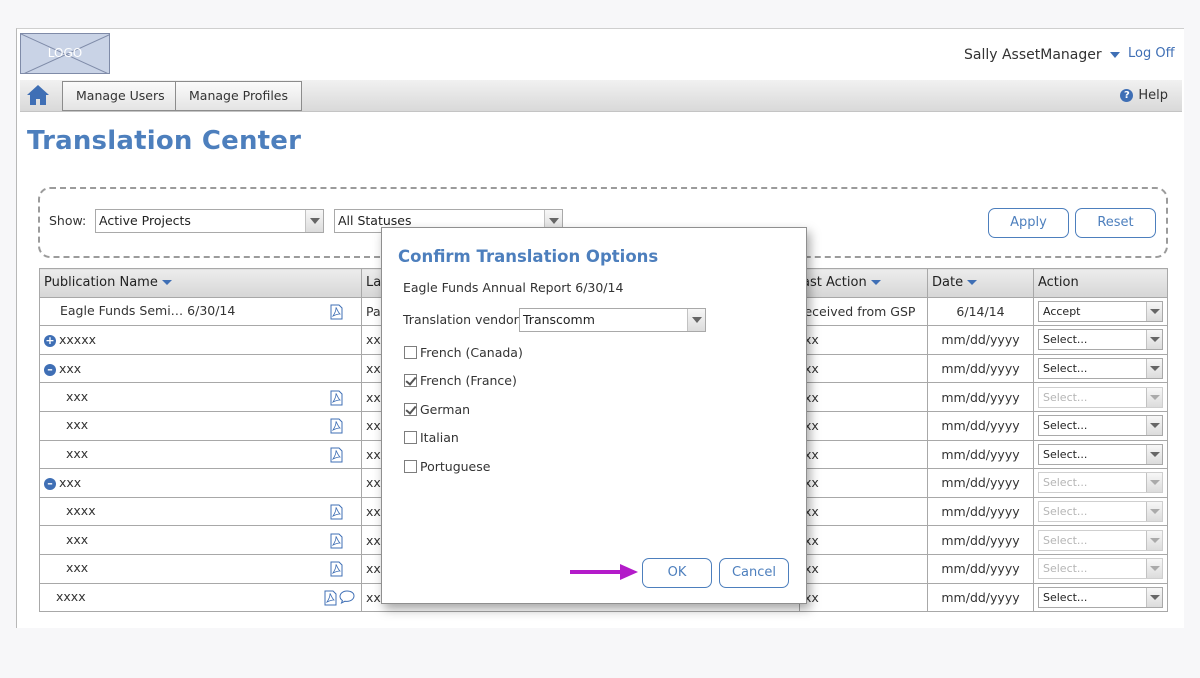  I want to click on last-action-cell: leceived from GSP, so click(863, 311).